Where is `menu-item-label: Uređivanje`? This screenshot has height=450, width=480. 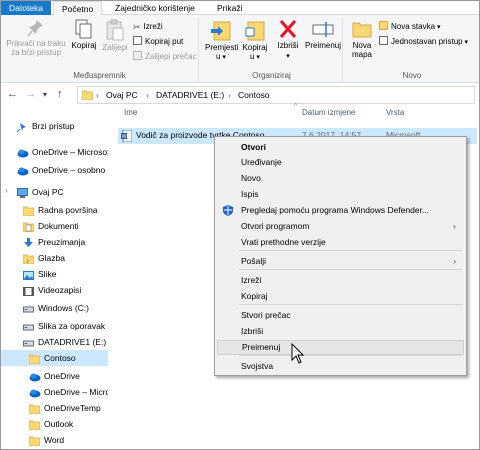
menu-item-label: Uređivanje is located at coordinates (261, 162).